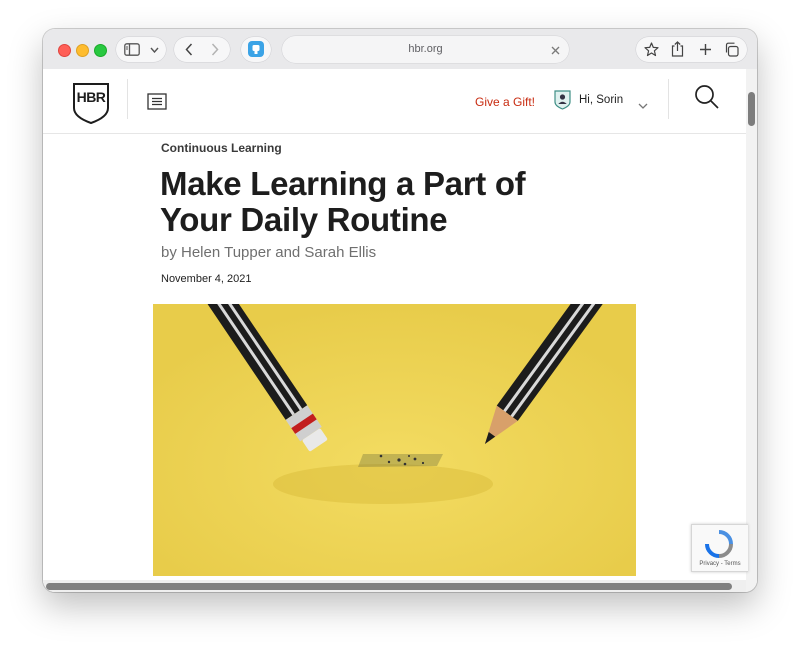 This screenshot has height=649, width=800. I want to click on site-header: HBR Give a Gift! Hi, Sorin, so click(394, 101).